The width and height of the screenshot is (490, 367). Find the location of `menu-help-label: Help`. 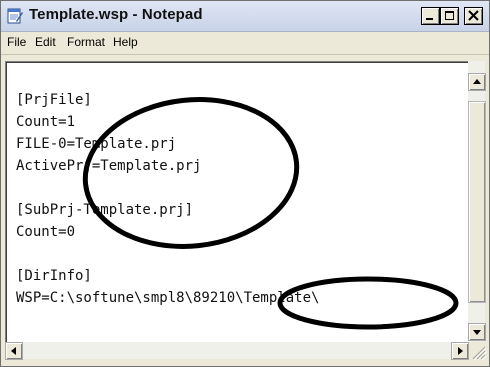

menu-help-label: Help is located at coordinates (125, 42).